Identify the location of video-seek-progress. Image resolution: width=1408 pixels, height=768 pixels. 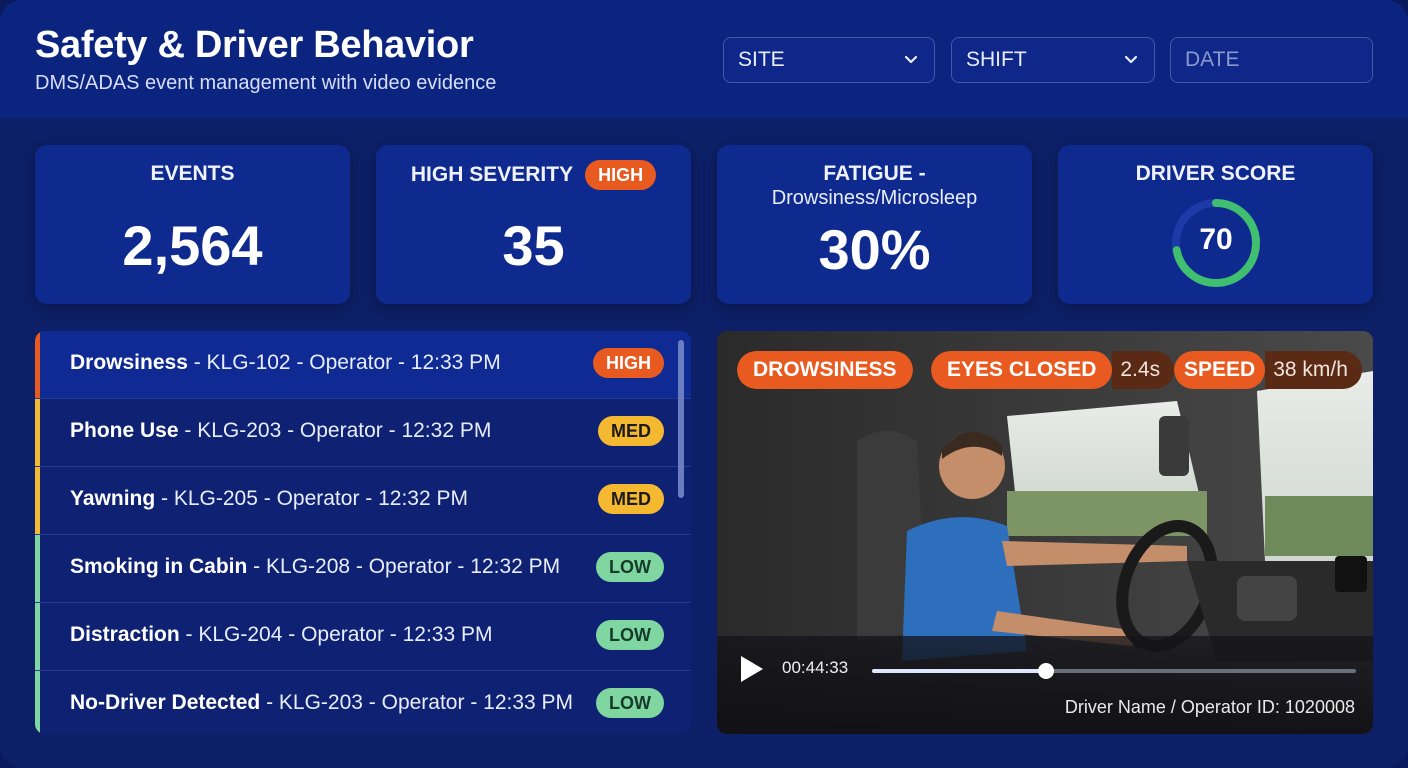
(959, 671).